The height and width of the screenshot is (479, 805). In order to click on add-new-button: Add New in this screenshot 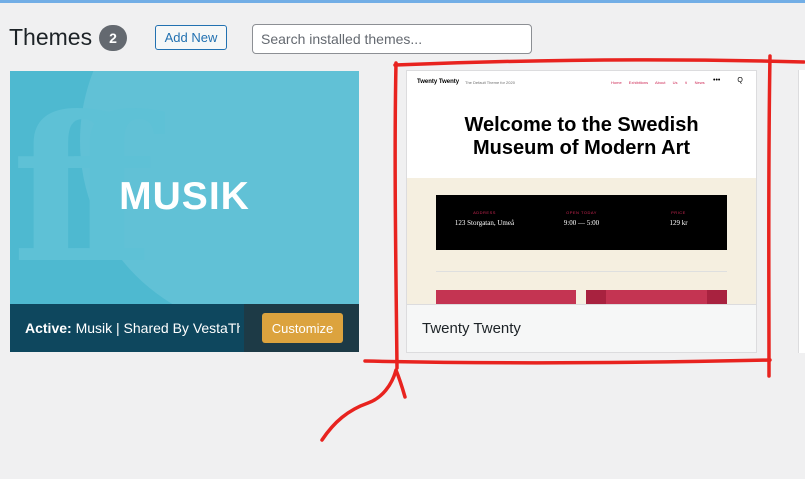, I will do `click(191, 37)`.